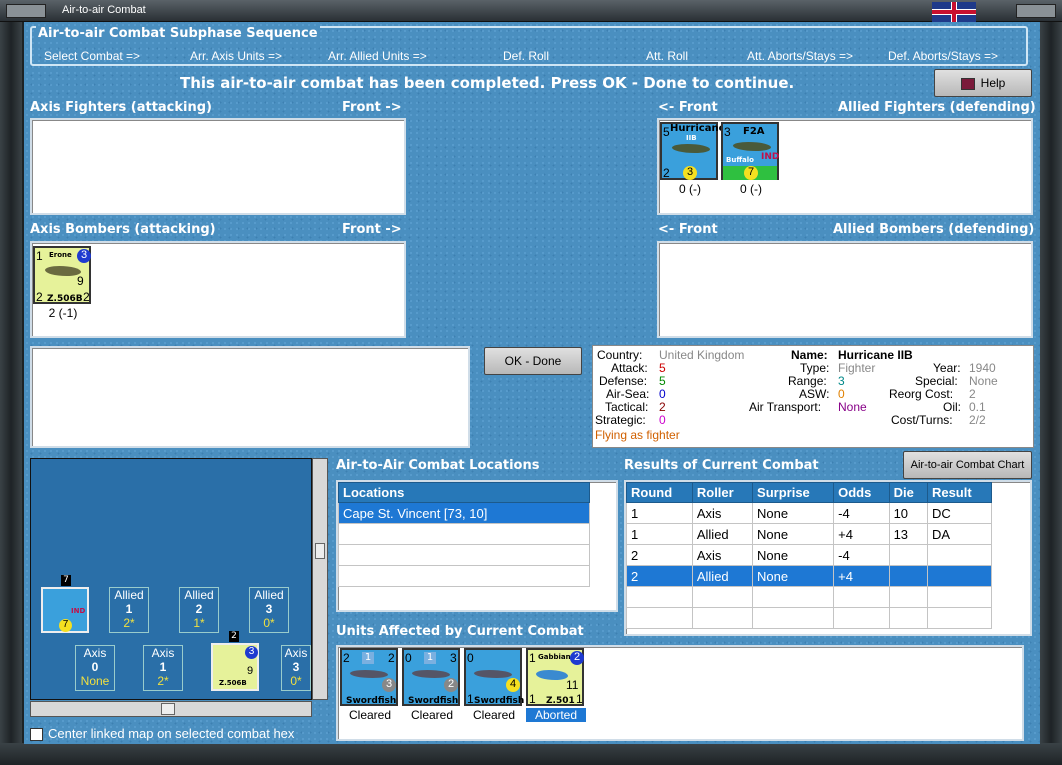  What do you see at coordinates (377, 56) in the screenshot?
I see `step-arr-allied: Arr. Allied Units =>` at bounding box center [377, 56].